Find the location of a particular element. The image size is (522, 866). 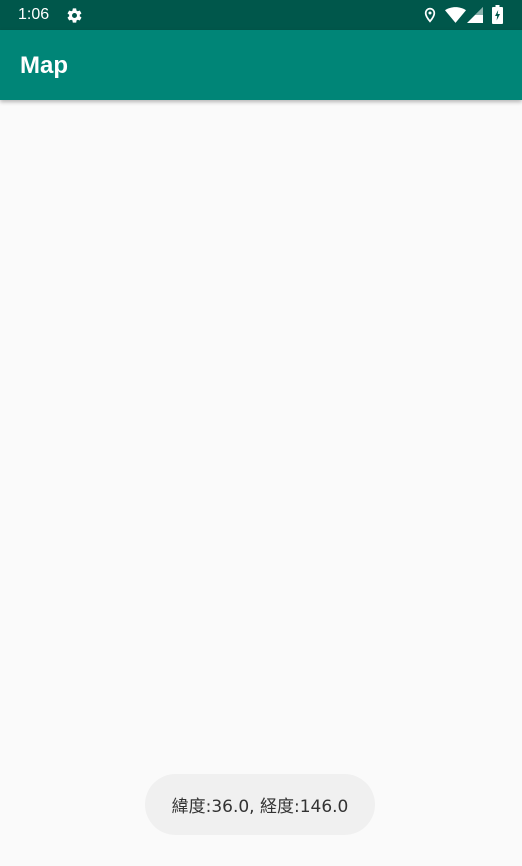

toast-message: 緯度:36.0, 経度:146.0 is located at coordinates (260, 804).